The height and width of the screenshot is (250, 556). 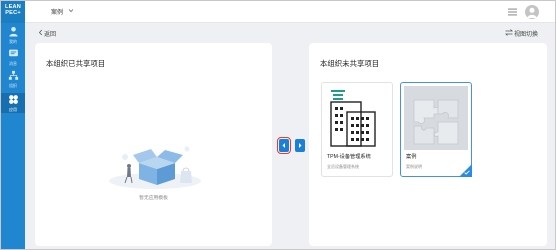 What do you see at coordinates (76, 63) in the screenshot?
I see `panel-title: 本组织已共享项目` at bounding box center [76, 63].